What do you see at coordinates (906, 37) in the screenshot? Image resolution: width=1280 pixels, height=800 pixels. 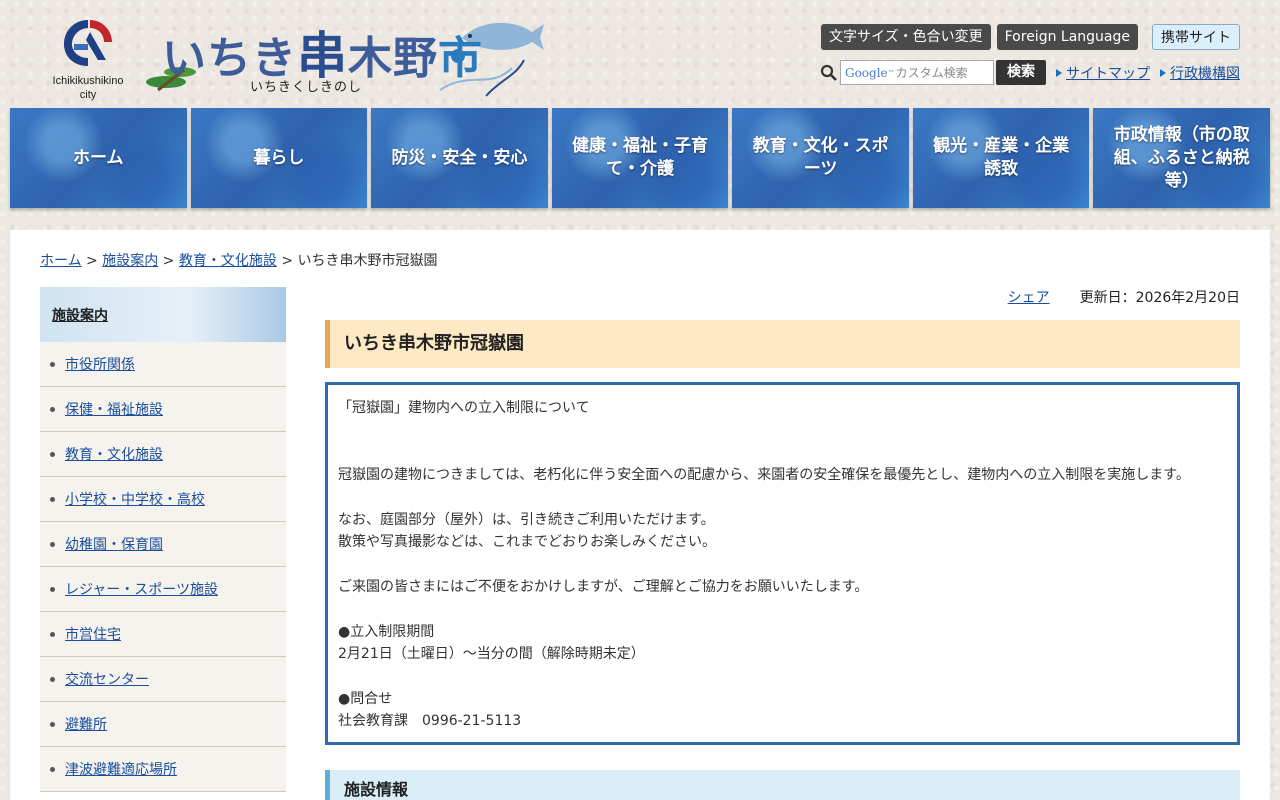 I see `text-size-color-button: 文字サイズ・色合い変更` at bounding box center [906, 37].